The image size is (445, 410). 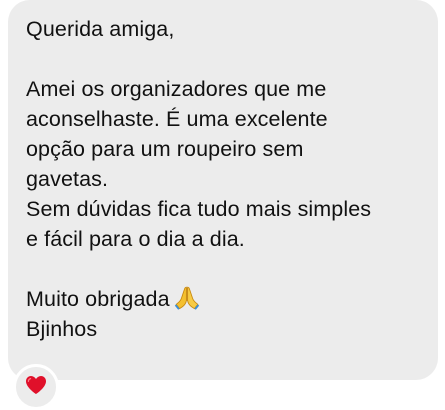 I want to click on red-heart-icon, so click(x=36, y=387).